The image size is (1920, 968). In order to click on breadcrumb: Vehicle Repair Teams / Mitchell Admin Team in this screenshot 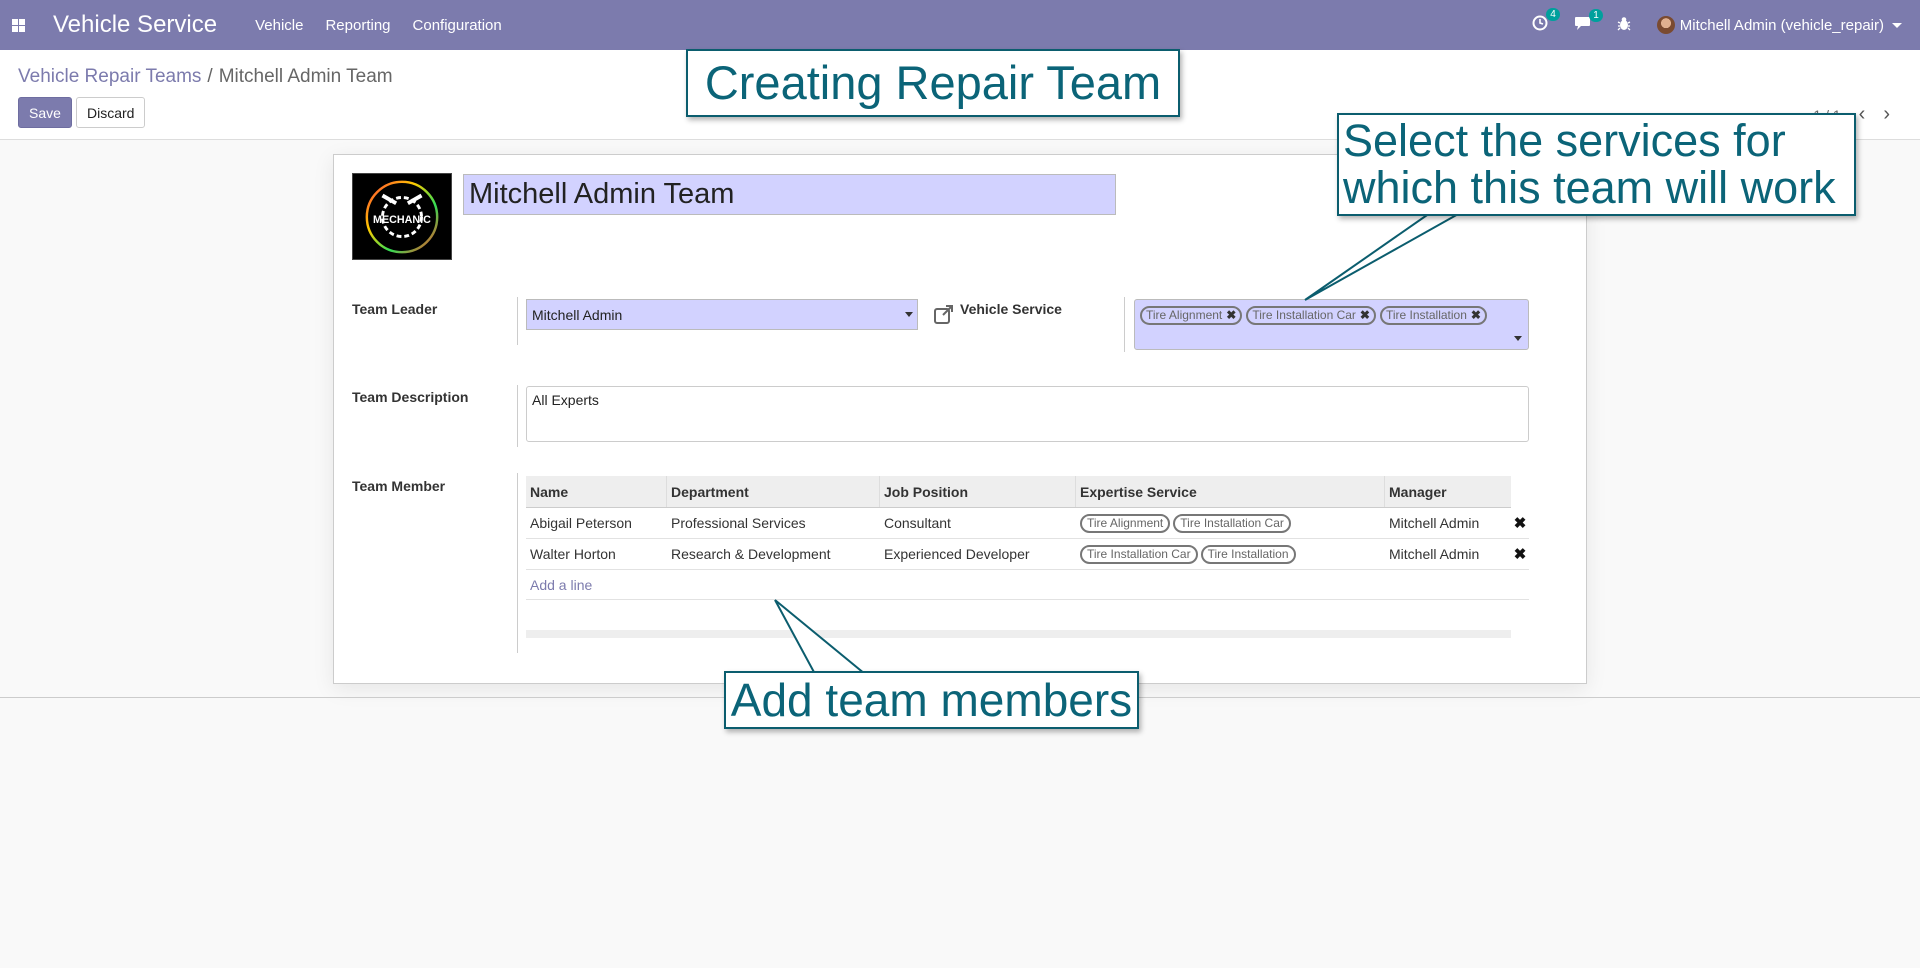, I will do `click(205, 76)`.